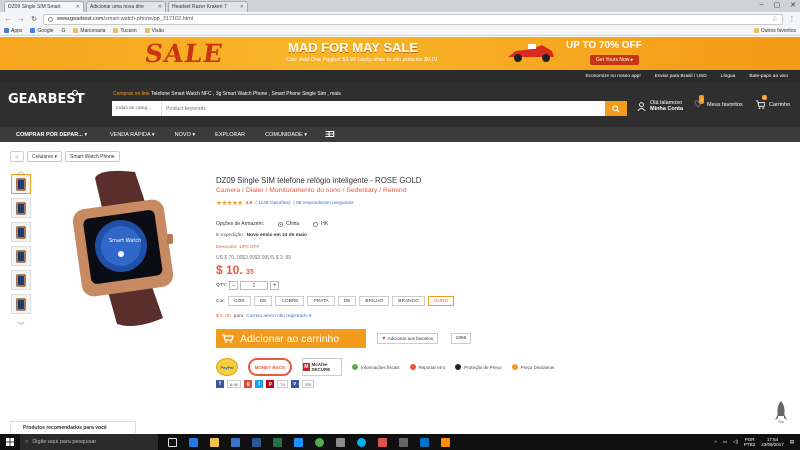  Describe the element at coordinates (777, 5) in the screenshot. I see `maximize-icon: ▢` at that location.